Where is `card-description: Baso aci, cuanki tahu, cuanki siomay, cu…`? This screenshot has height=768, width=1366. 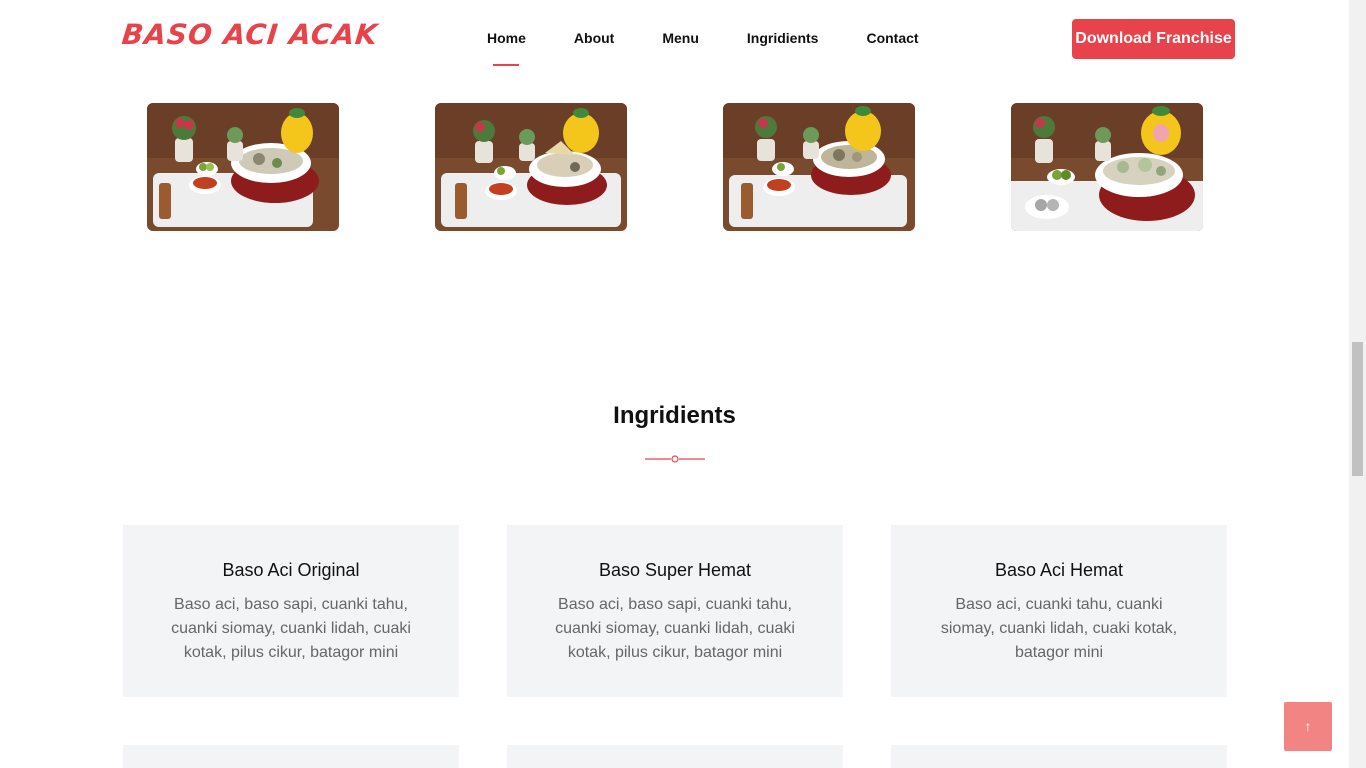 card-description: Baso aci, cuanki tahu, cuanki siomay, cu… is located at coordinates (1059, 628).